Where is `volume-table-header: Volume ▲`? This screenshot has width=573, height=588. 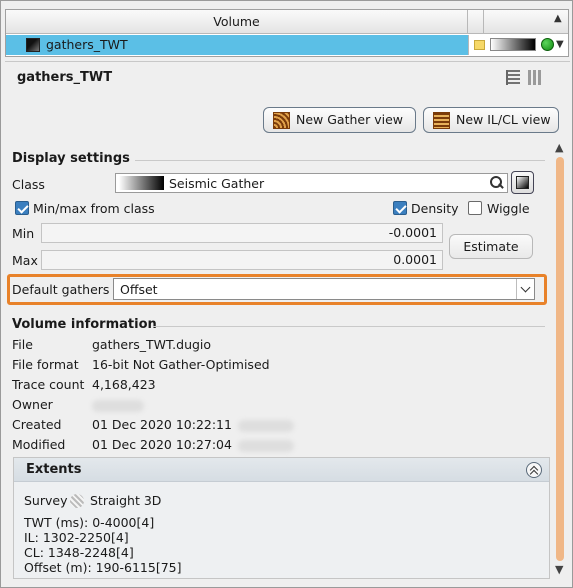
volume-table-header: Volume ▲ is located at coordinates (287, 22).